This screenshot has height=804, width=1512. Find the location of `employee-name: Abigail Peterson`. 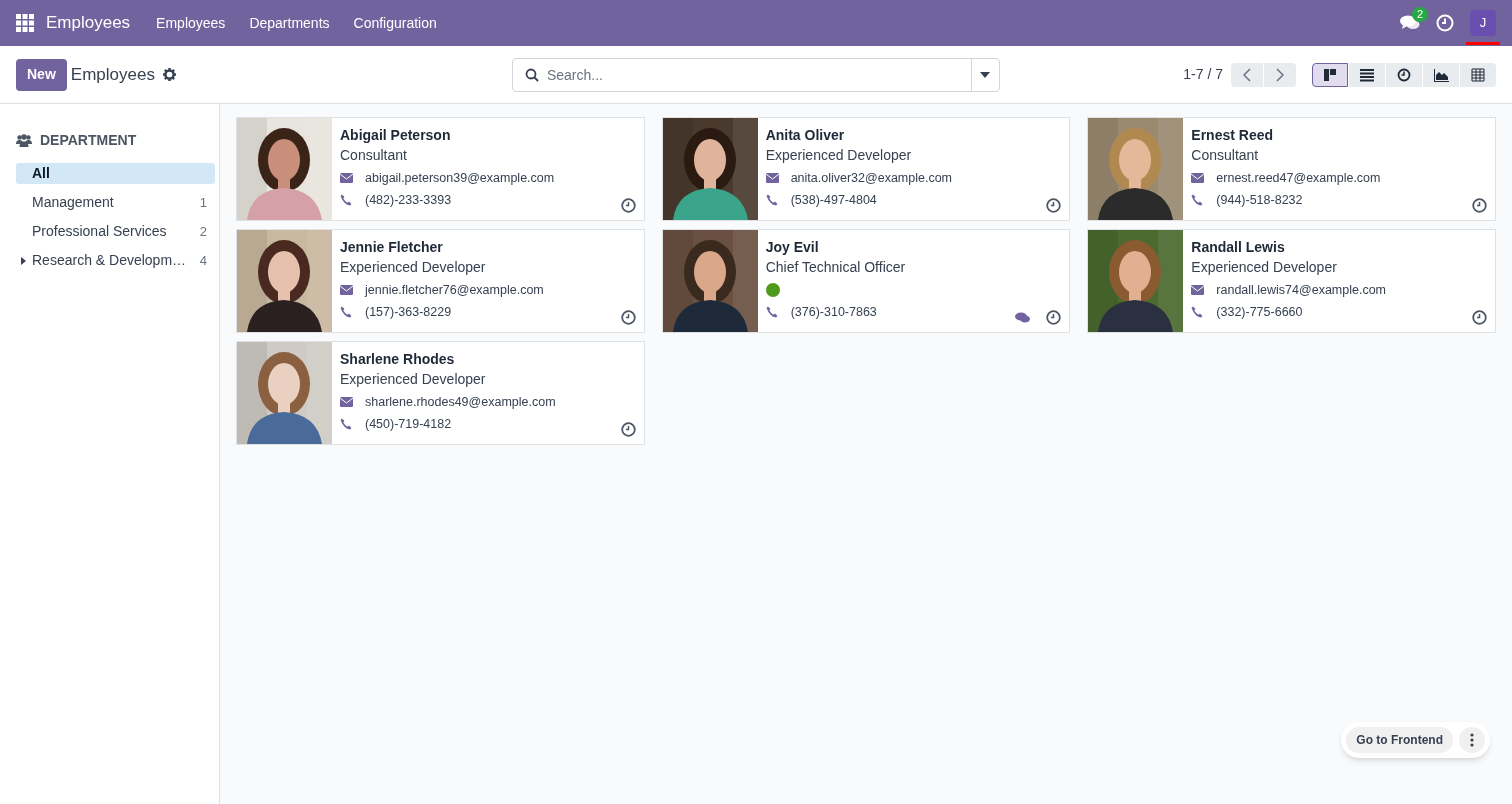

employee-name: Abigail Peterson is located at coordinates (396, 135).